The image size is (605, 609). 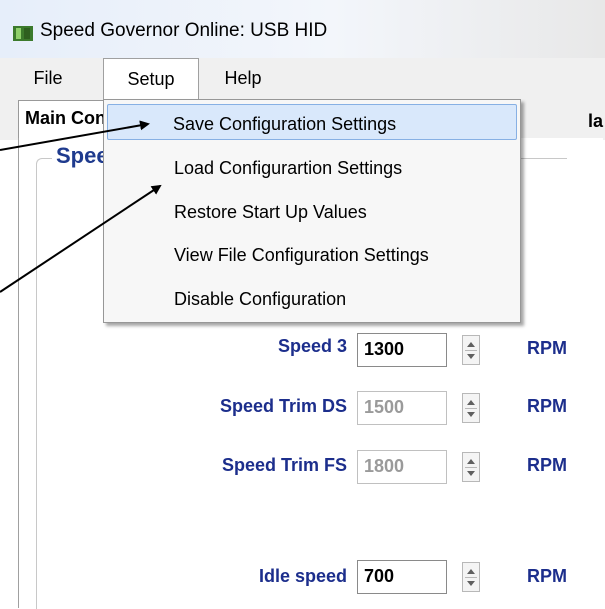 I want to click on arrow-to-load, so click(x=81, y=238).